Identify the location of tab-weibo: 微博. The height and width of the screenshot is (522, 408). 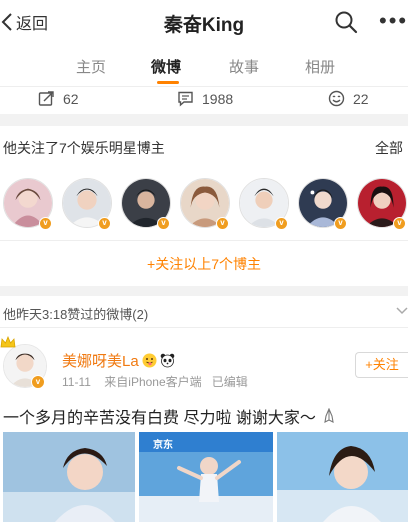
(166, 66).